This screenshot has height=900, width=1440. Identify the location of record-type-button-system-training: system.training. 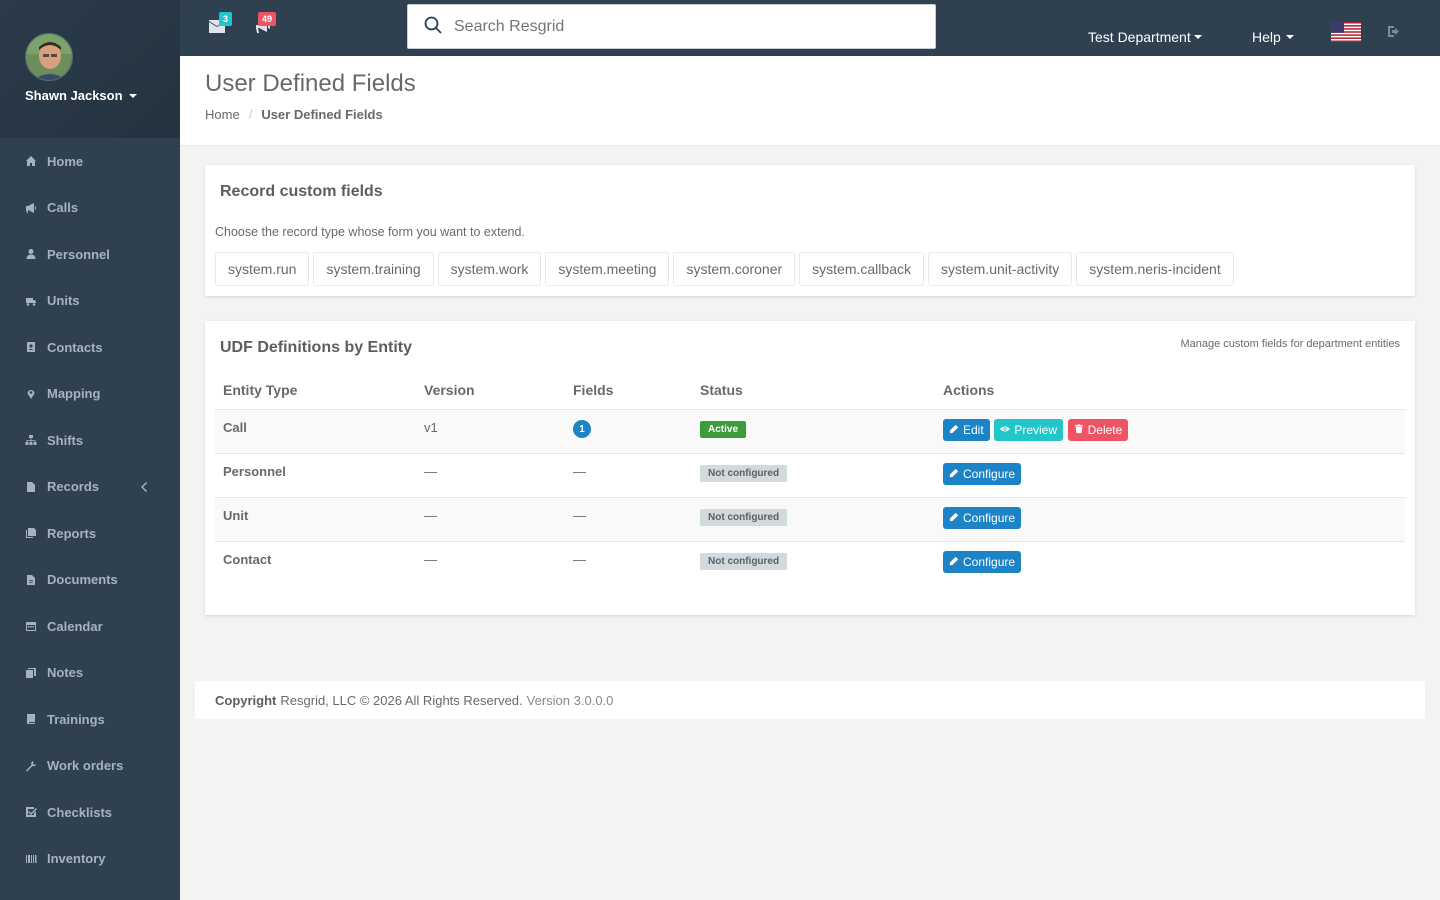
(373, 269).